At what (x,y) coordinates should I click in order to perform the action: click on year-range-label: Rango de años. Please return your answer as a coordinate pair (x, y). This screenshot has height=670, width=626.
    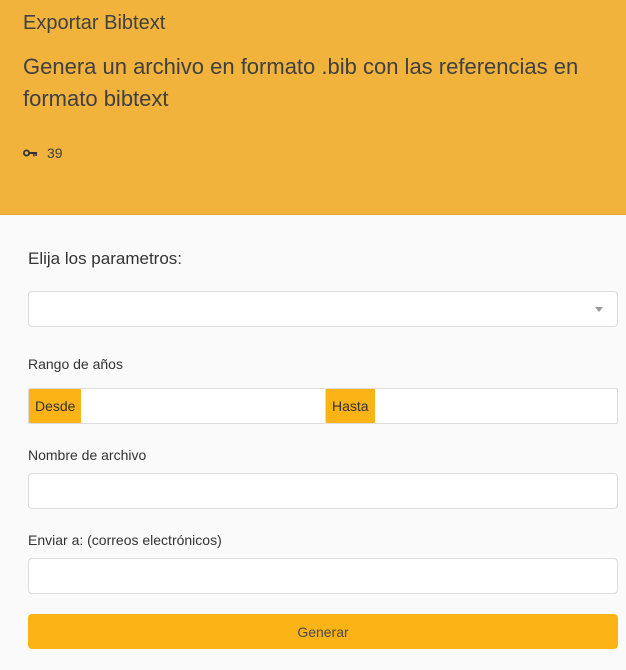
    Looking at the image, I should click on (75, 364).